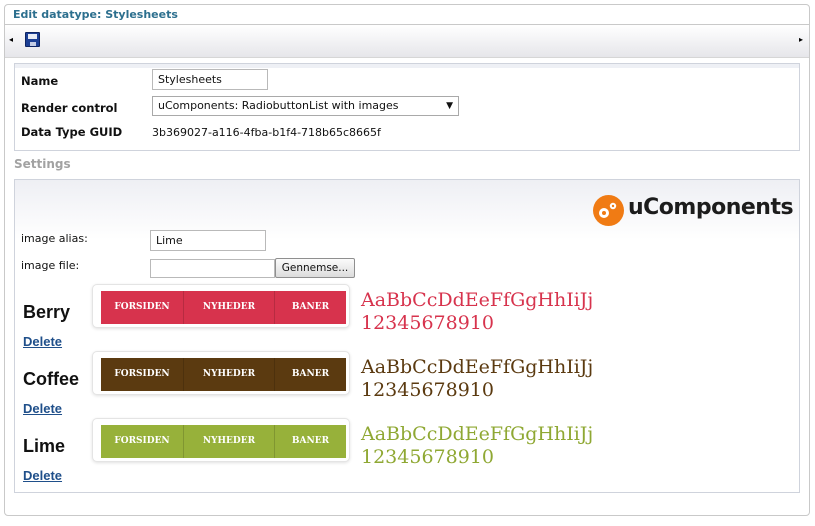 This screenshot has height=526, width=815. What do you see at coordinates (278, 105) in the screenshot?
I see `render-control-value: uComponents: RadiobuttonList with images` at bounding box center [278, 105].